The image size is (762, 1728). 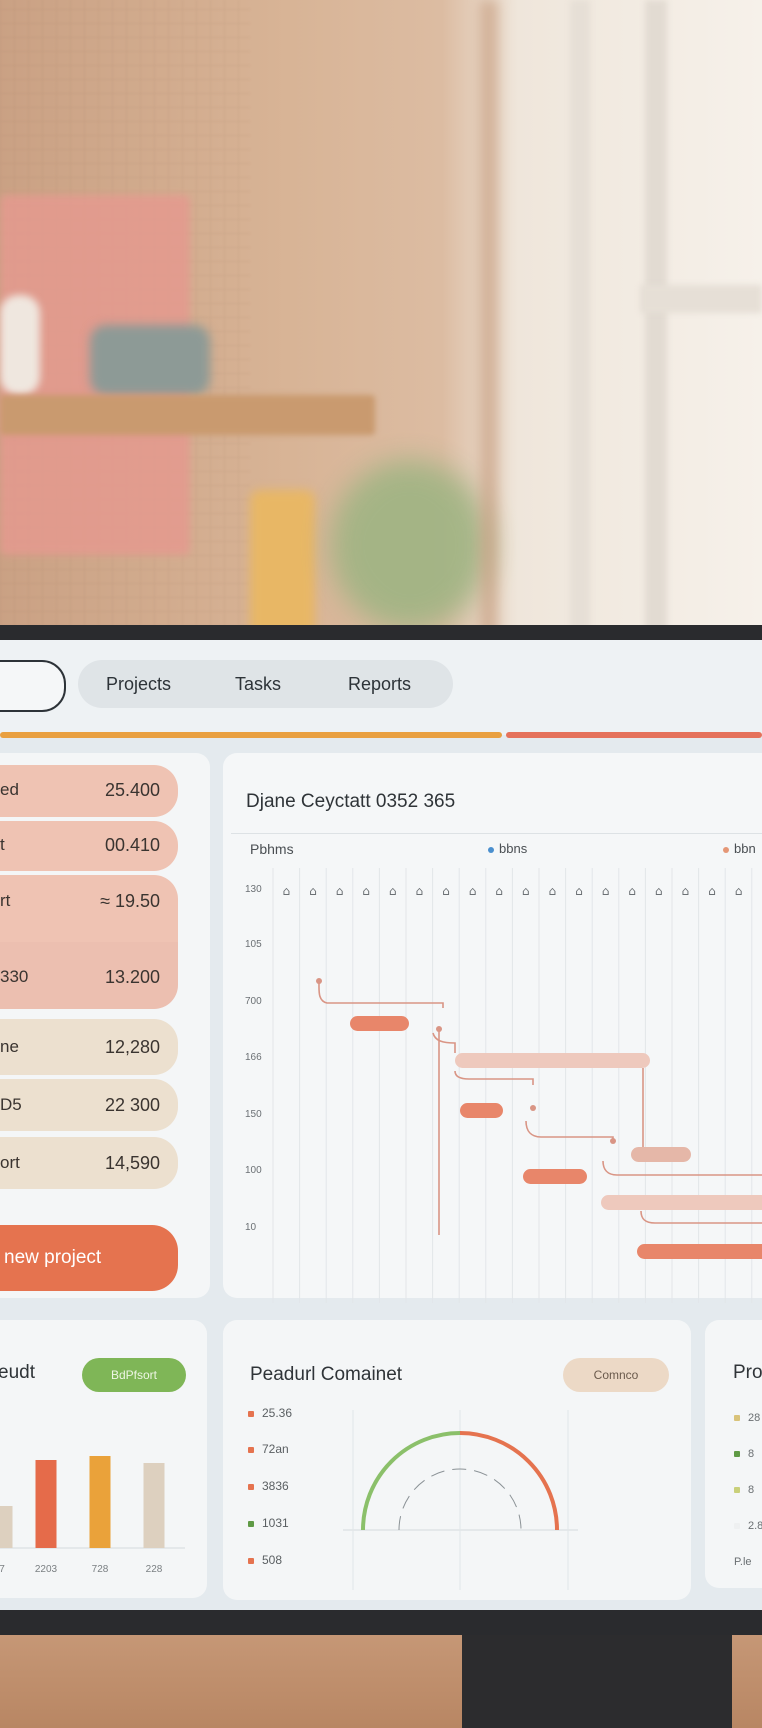 What do you see at coordinates (2, 1569) in the screenshot?
I see `bar-tick-label: 7` at bounding box center [2, 1569].